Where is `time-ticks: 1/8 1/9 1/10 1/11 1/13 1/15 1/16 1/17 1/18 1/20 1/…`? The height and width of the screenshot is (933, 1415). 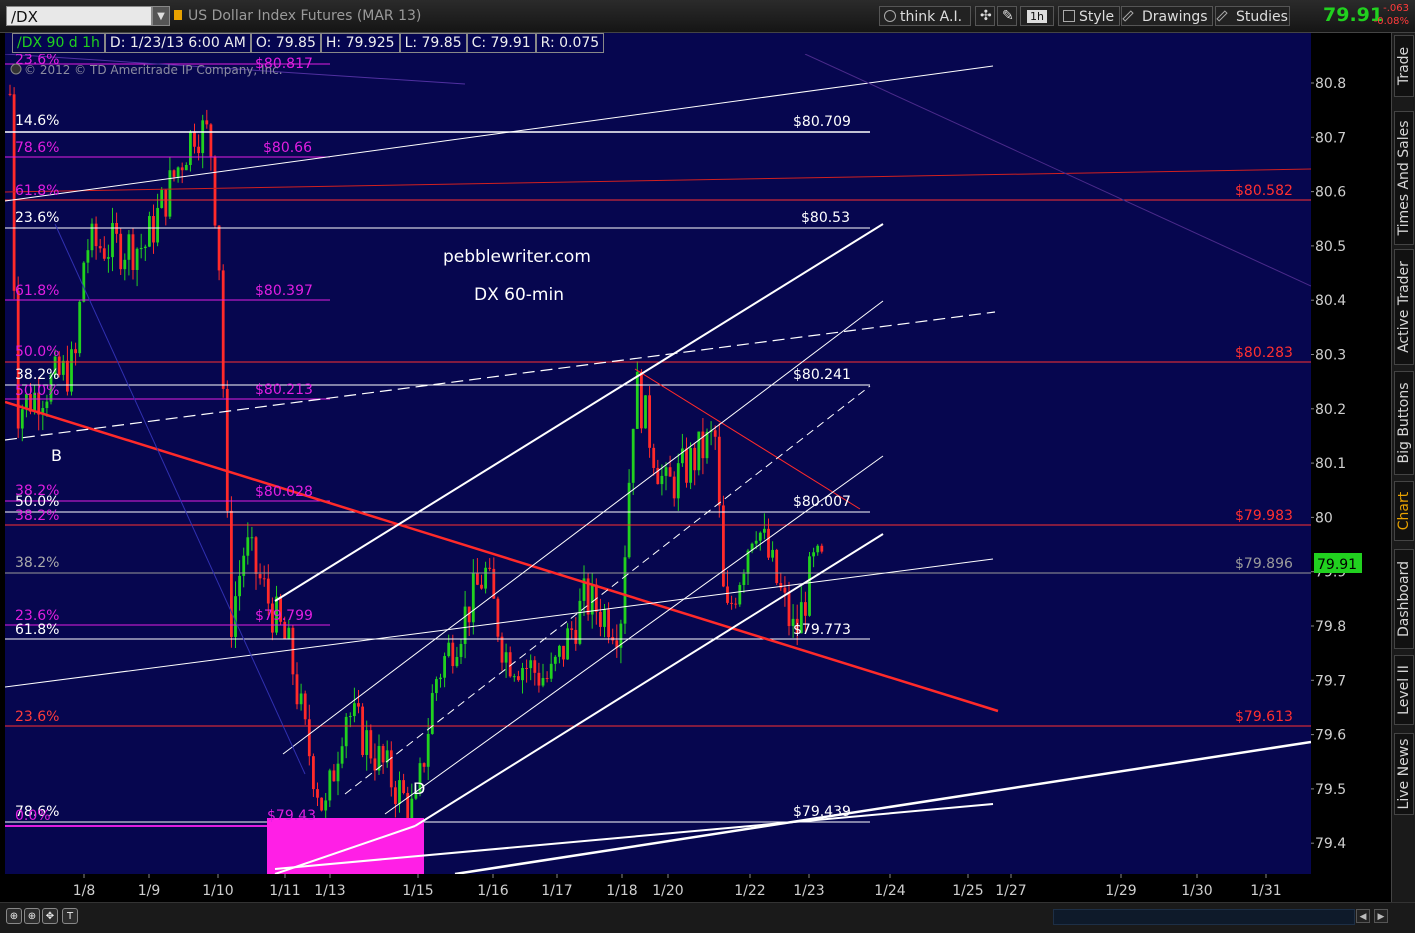 time-ticks: 1/8 1/9 1/10 1/11 1/13 1/15 1/16 1/17 1/18 1/20 1/… is located at coordinates (677, 886).